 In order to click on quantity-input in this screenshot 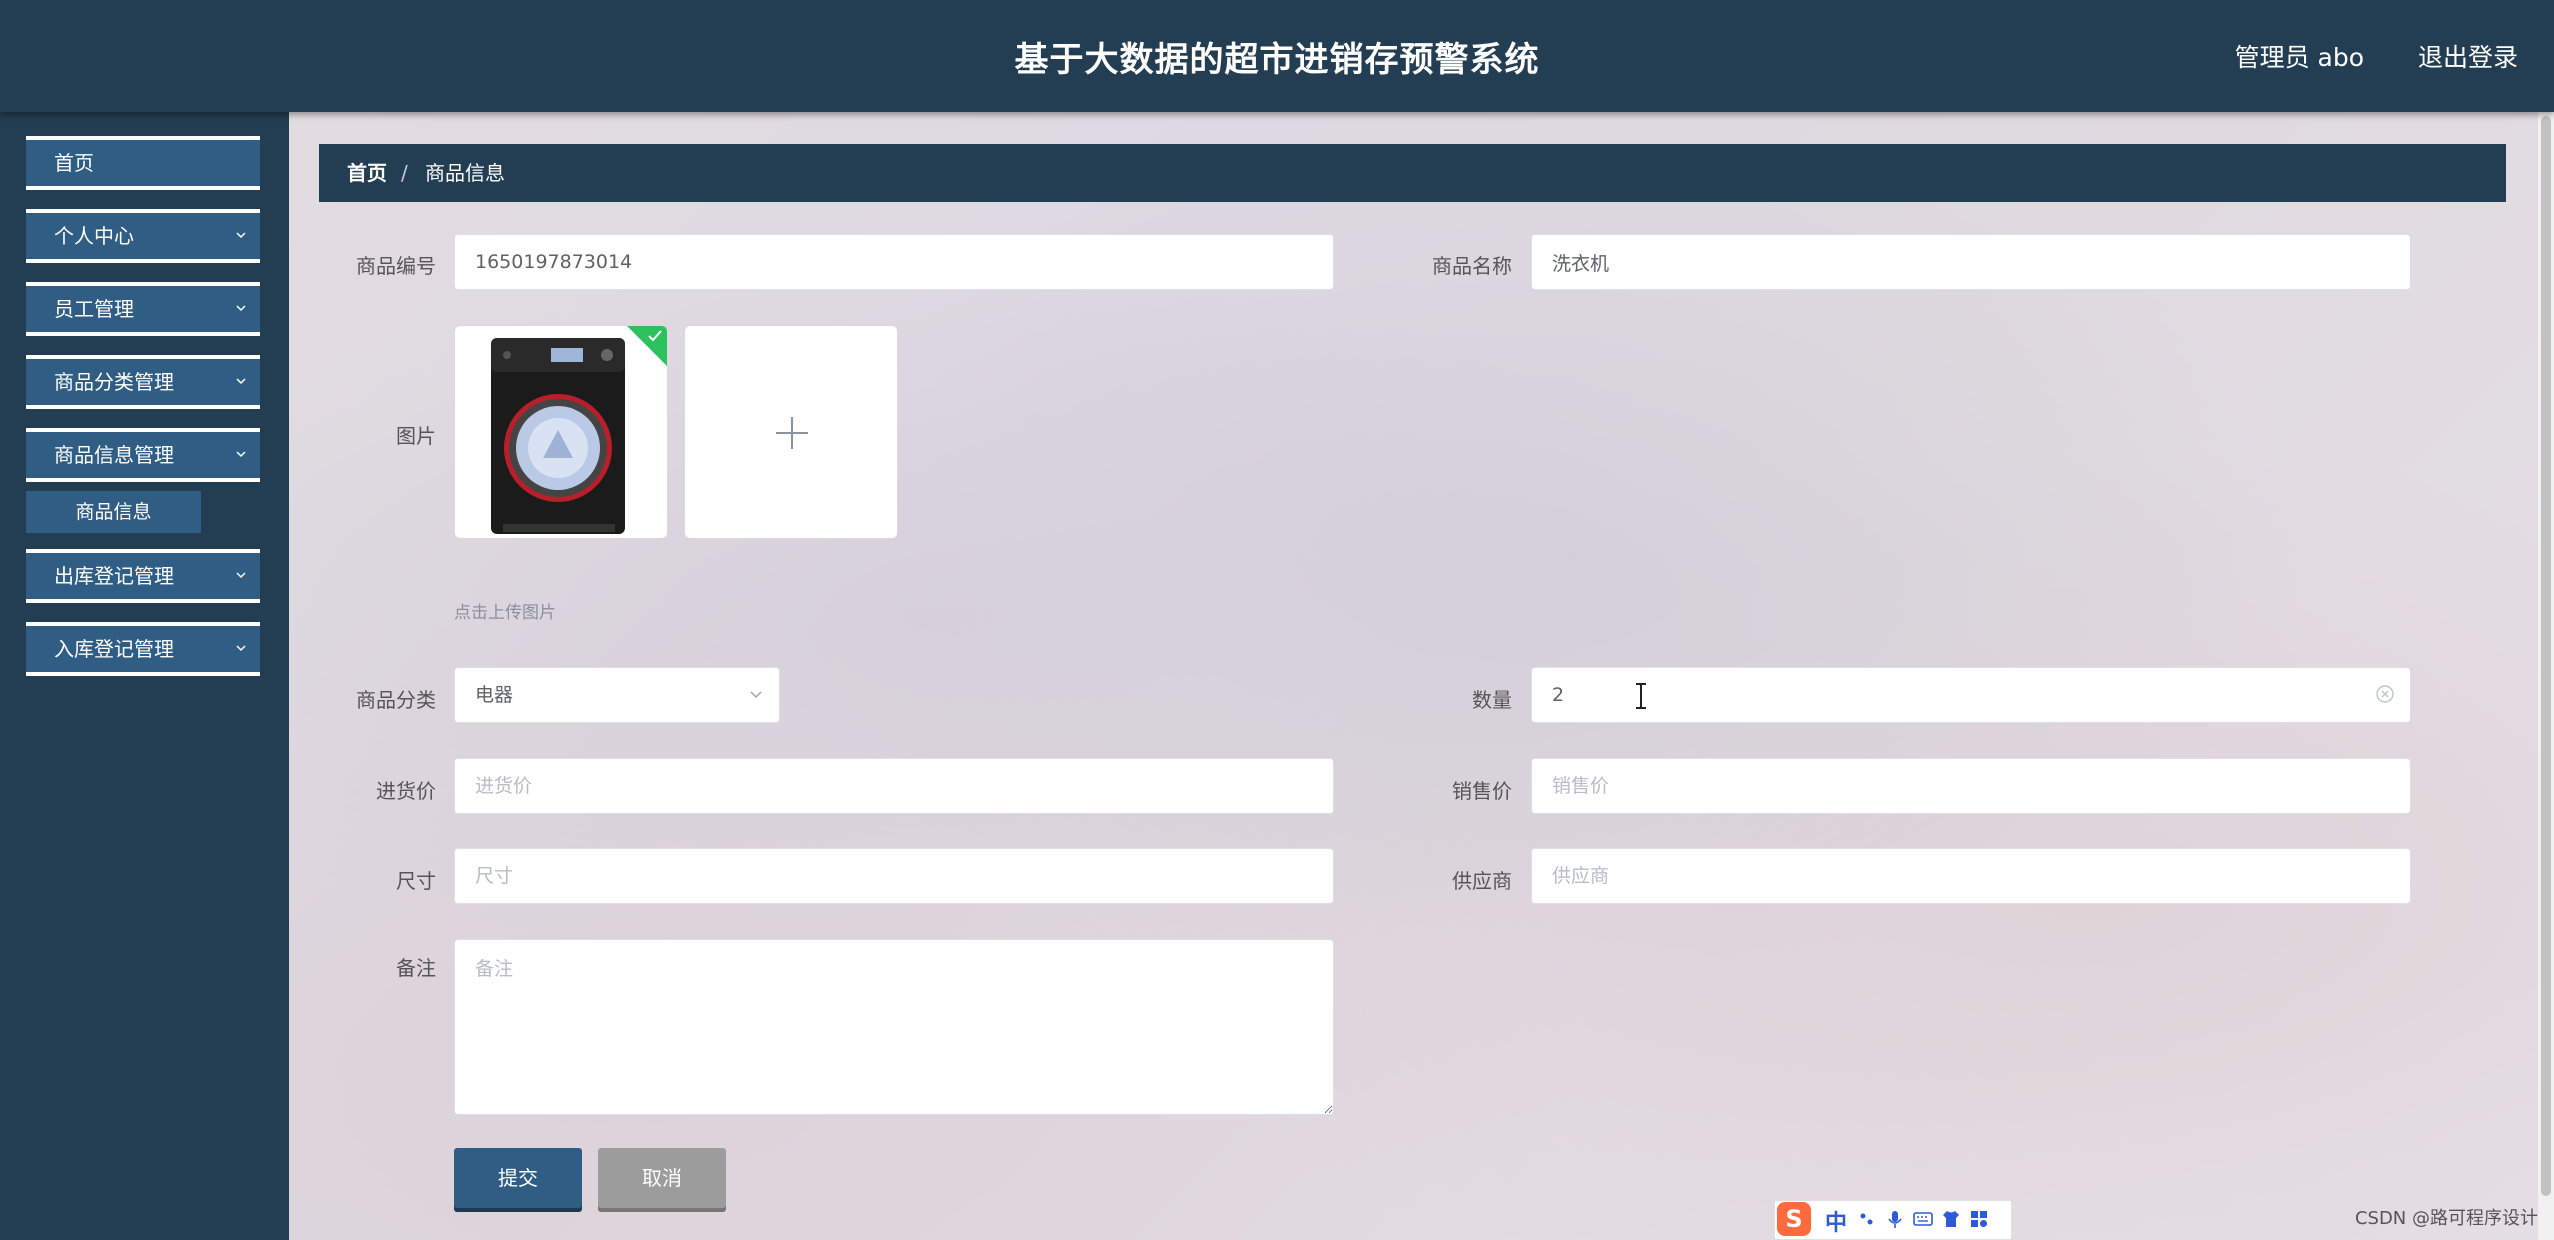, I will do `click(1971, 695)`.